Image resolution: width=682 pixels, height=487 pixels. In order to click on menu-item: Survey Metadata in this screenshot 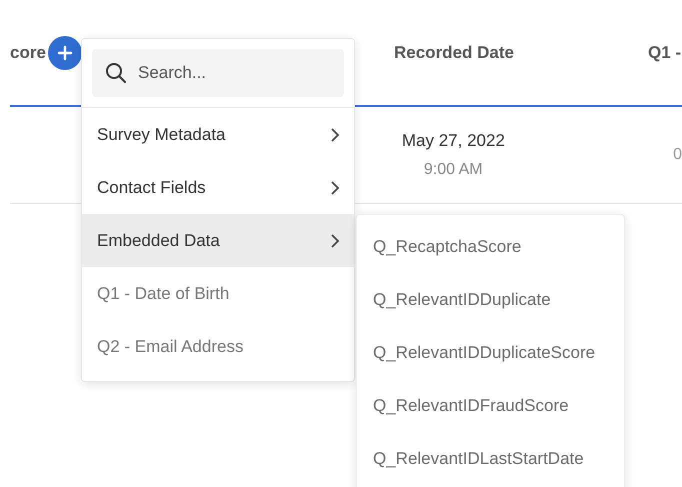, I will do `click(218, 134)`.